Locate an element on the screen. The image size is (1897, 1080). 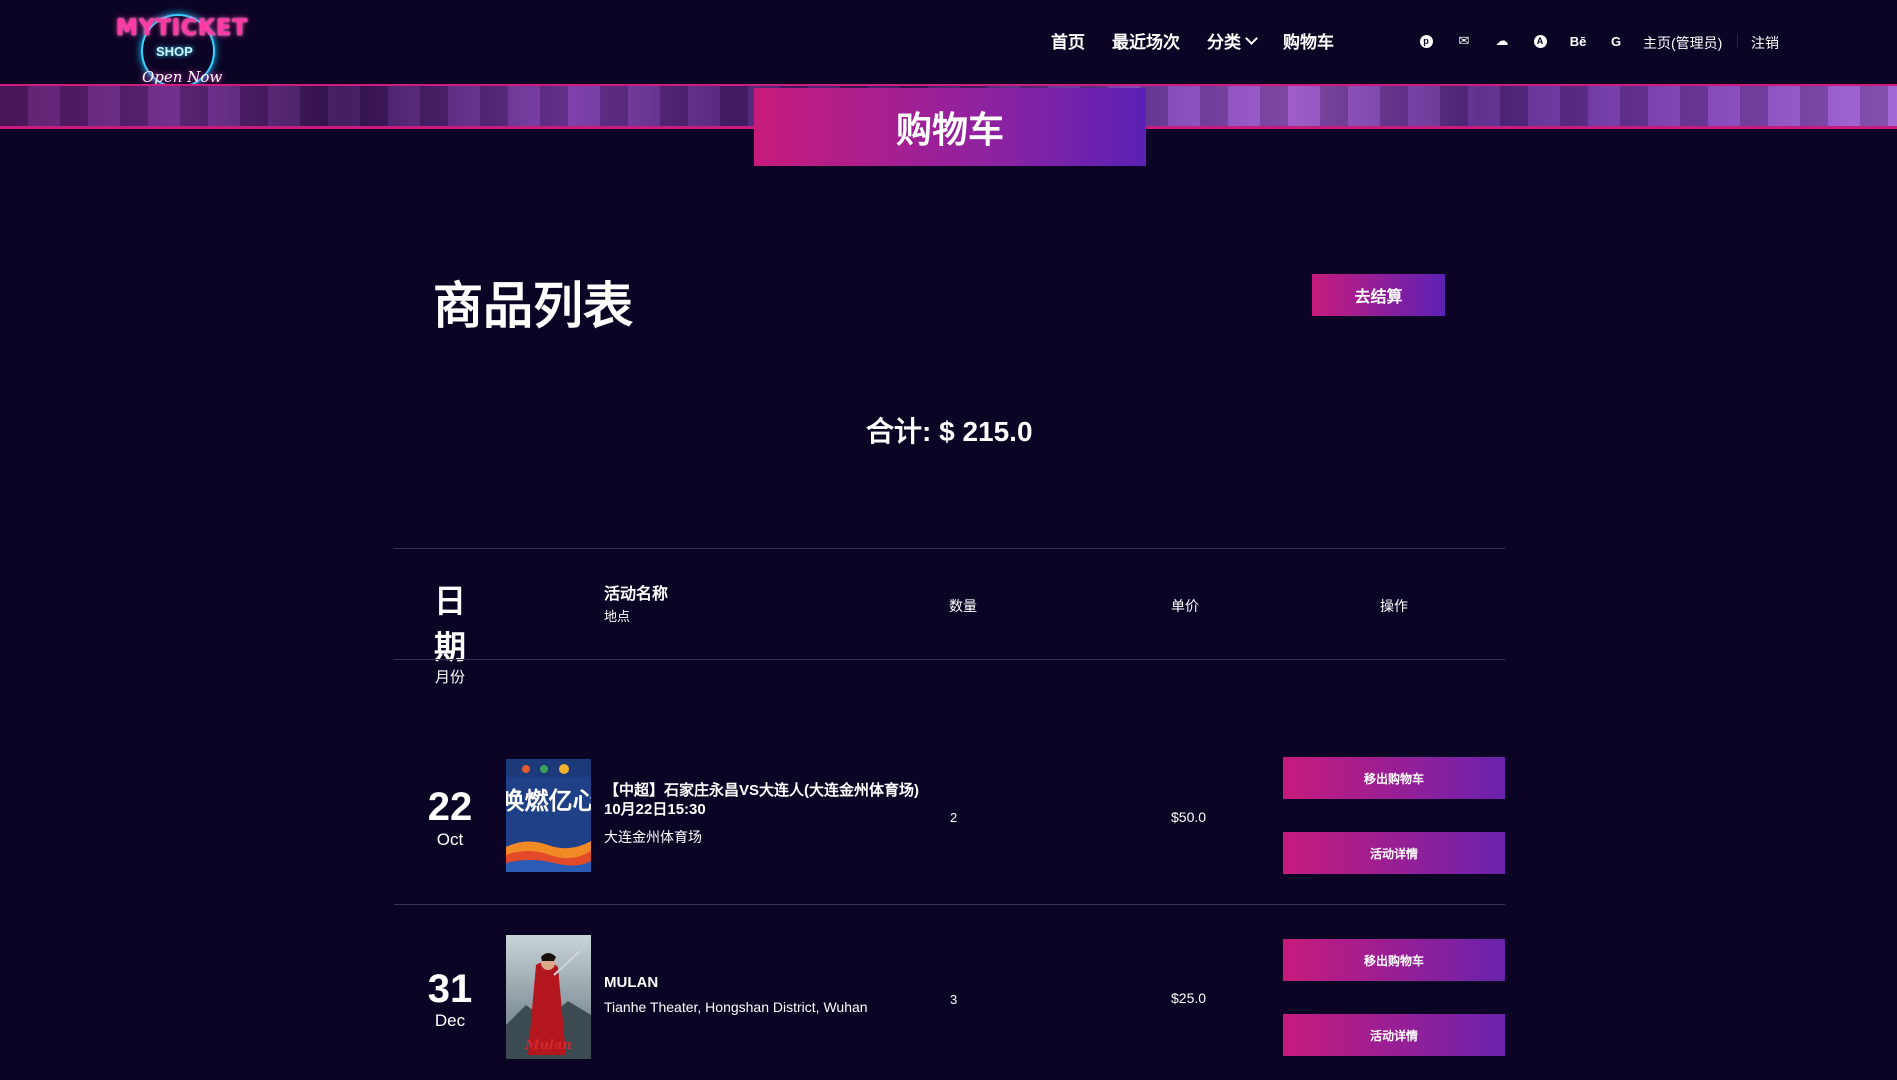
table-header-date: 日期 月份 is located at coordinates (450, 631).